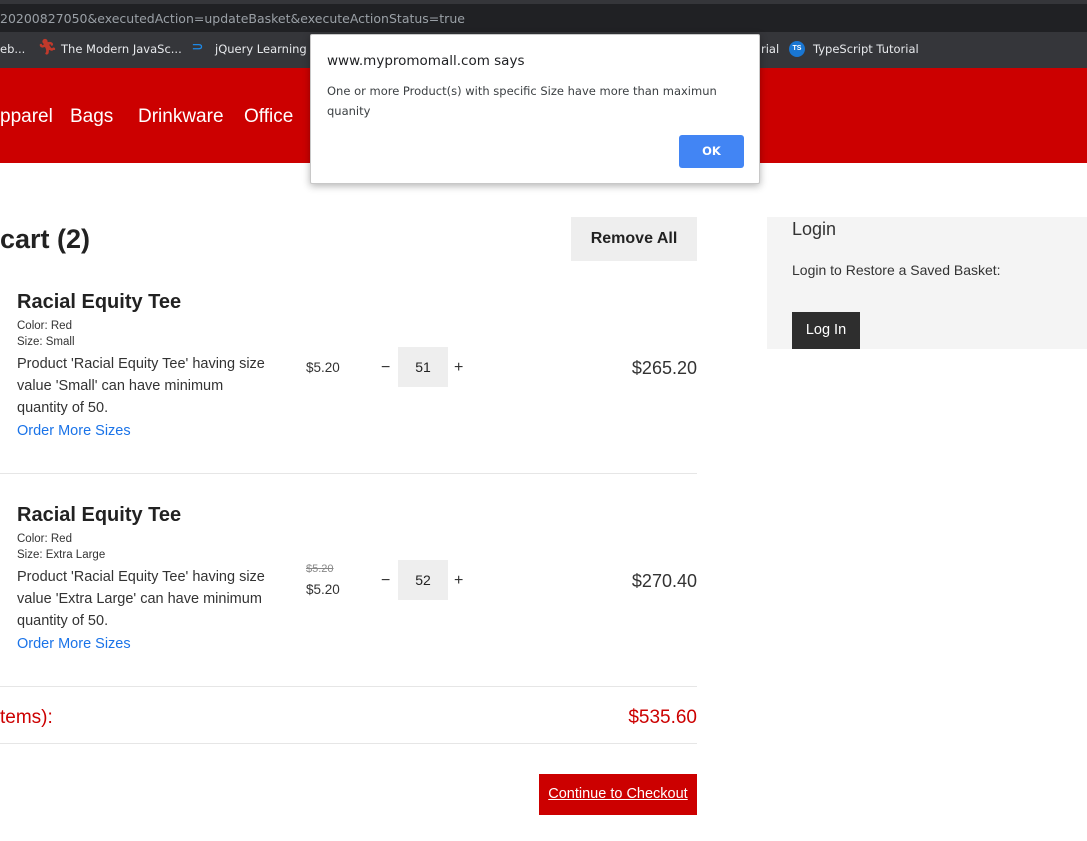 The image size is (1087, 841). What do you see at coordinates (866, 49) in the screenshot?
I see `bookmark-typescript-tutorial: TypeScript Tutorial` at bounding box center [866, 49].